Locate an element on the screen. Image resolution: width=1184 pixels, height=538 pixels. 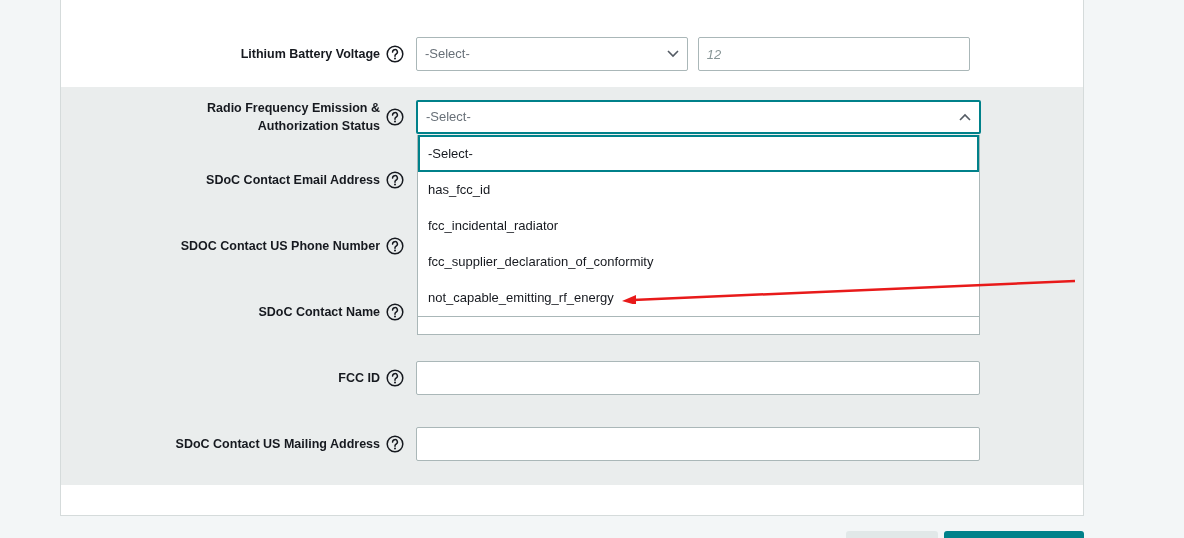
field-label: SDoC Contact Name is located at coordinates (319, 312).